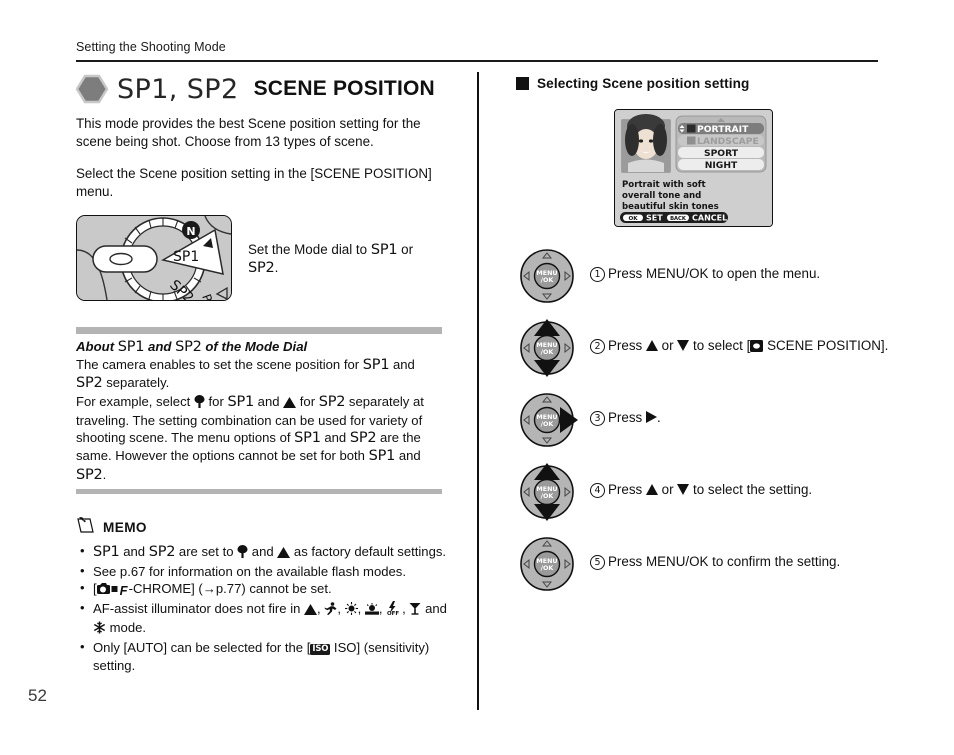  Describe the element at coordinates (714, 273) in the screenshot. I see `step-1-label: Press MENU/OK to open the menu.` at that location.